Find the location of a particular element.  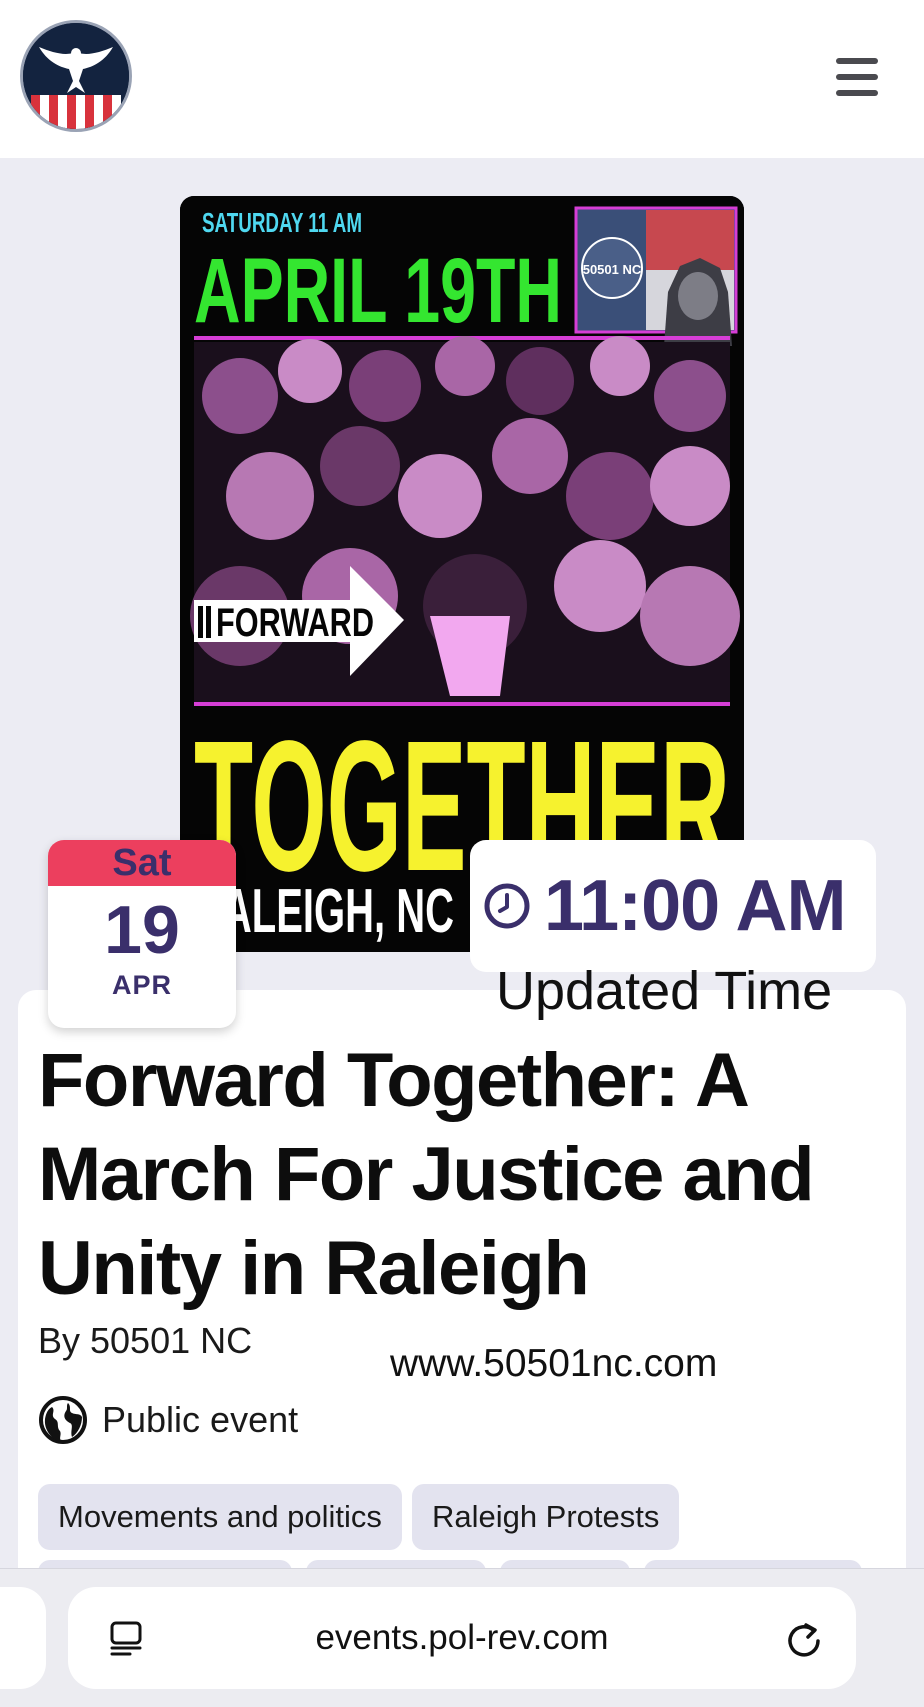

browser-toolbar: events.pol-rev.com is located at coordinates (462, 1637).